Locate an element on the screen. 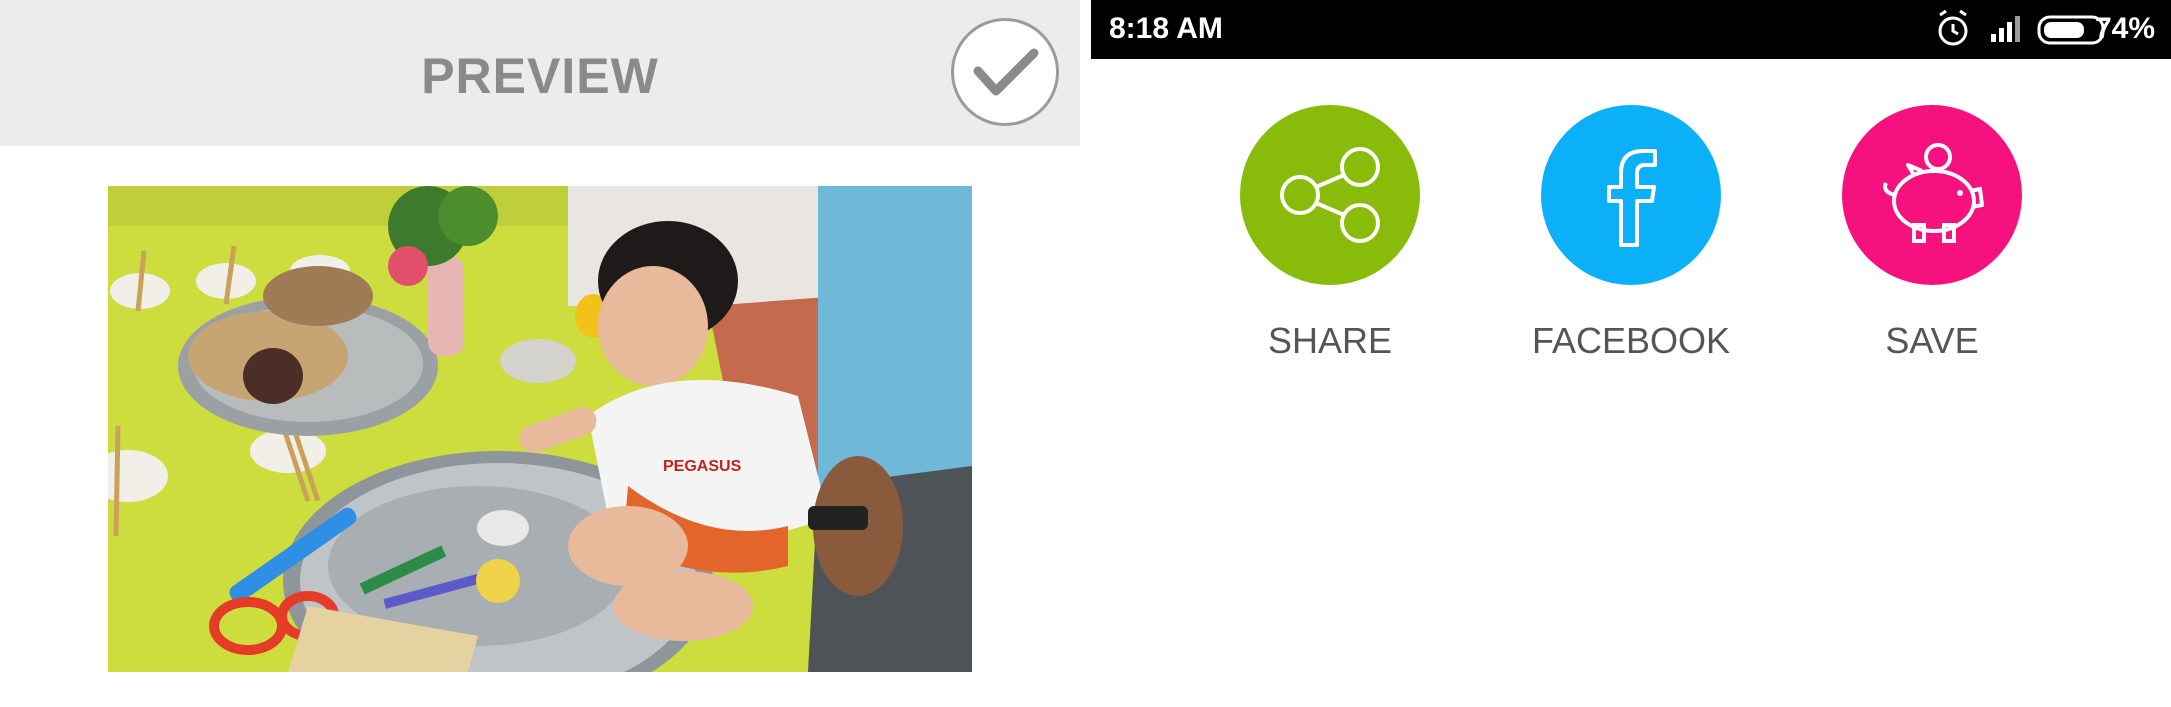  confirm-button is located at coordinates (1005, 72).